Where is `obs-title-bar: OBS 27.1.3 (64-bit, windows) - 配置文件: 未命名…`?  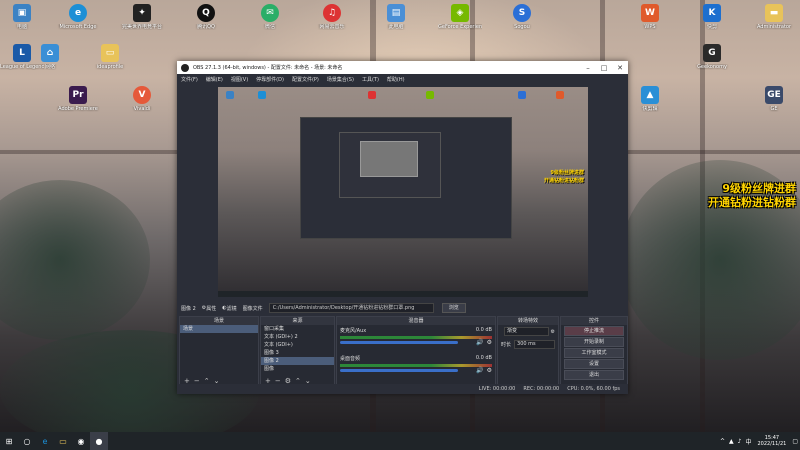
obs-title-bar: OBS 27.1.3 (64-bit, windows) - 配置文件: 未命名… is located at coordinates (402, 67).